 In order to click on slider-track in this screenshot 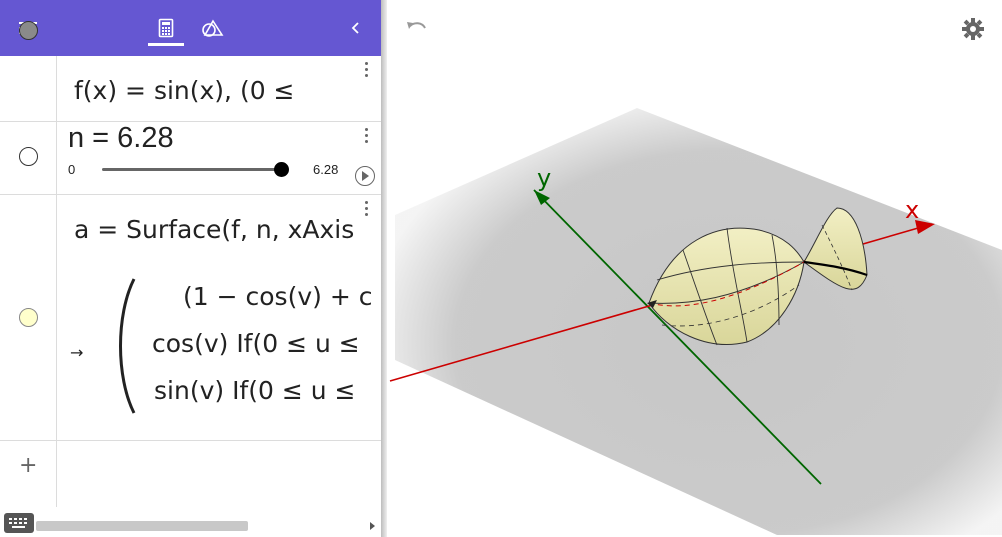, I will do `click(192, 169)`.